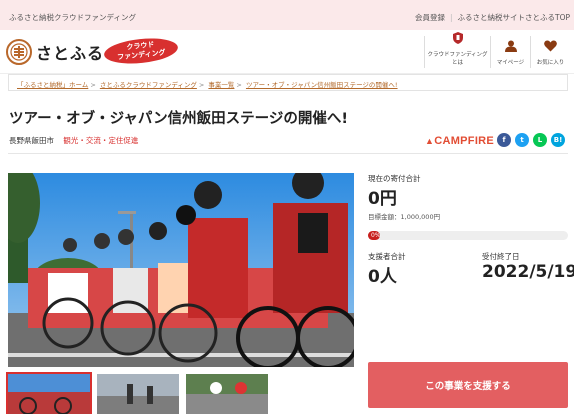 The height and width of the screenshot is (414, 574). Describe the element at coordinates (394, 178) in the screenshot. I see `donation-label: 現在の寄付合計` at that location.